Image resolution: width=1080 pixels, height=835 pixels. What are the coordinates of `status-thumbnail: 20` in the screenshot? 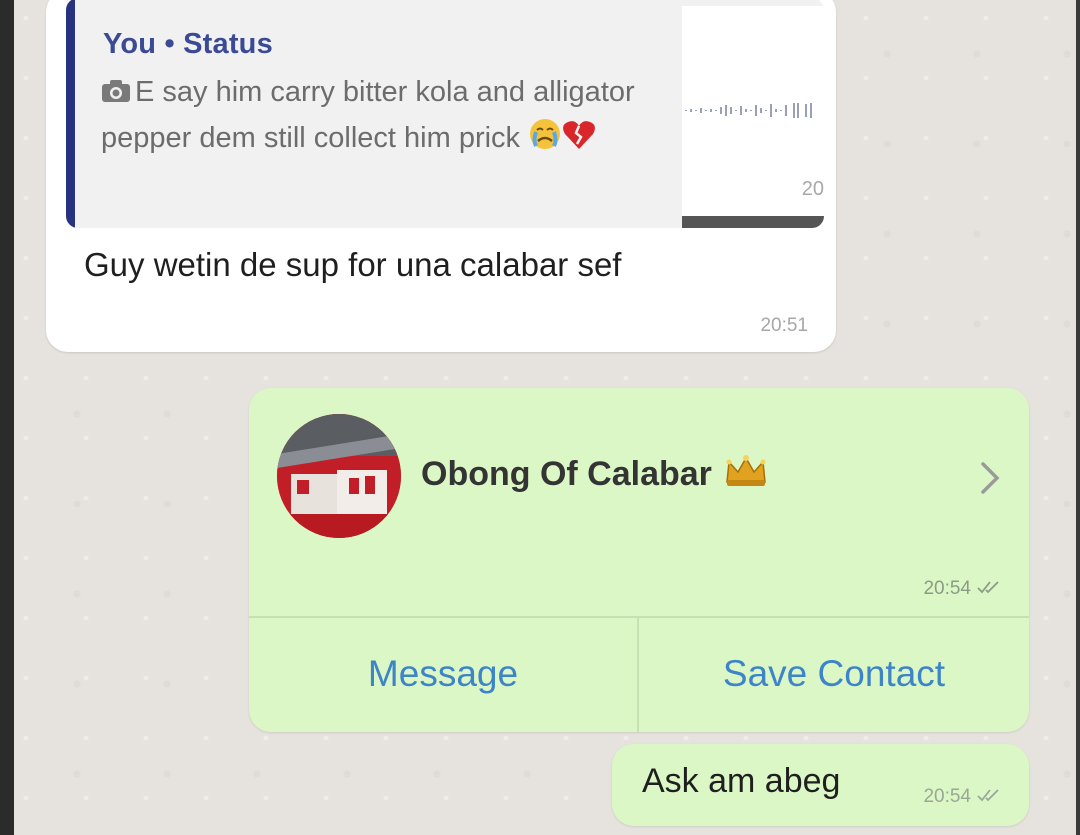 It's located at (753, 117).